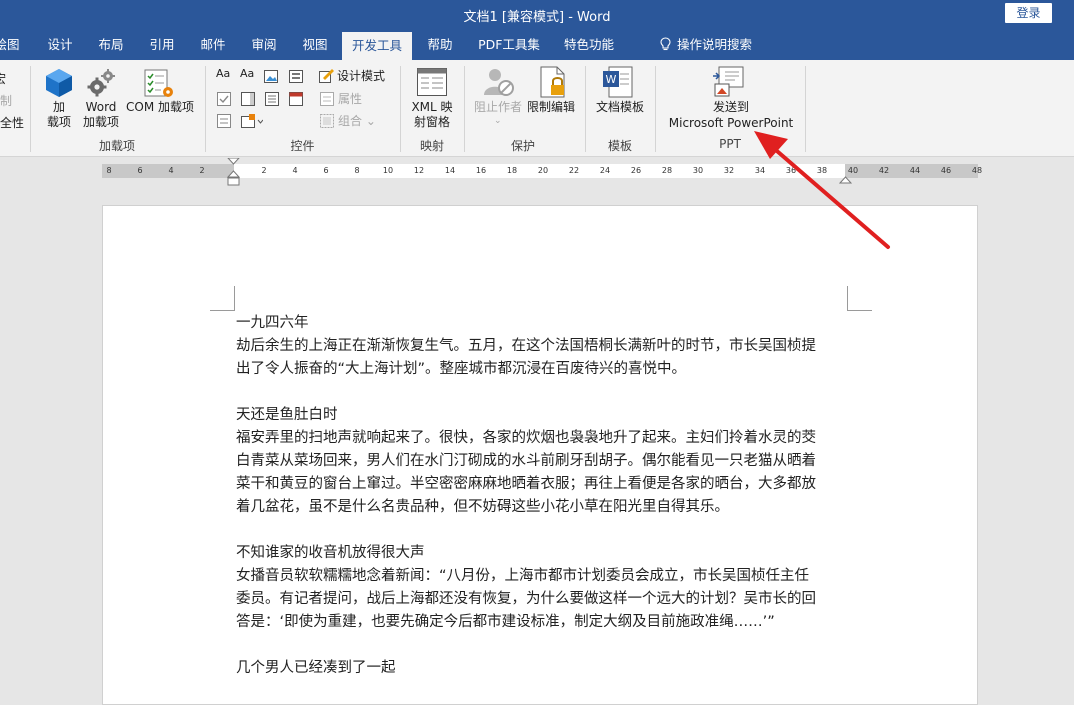  What do you see at coordinates (554, 84) in the screenshot?
I see `restrict-editing-icon` at bounding box center [554, 84].